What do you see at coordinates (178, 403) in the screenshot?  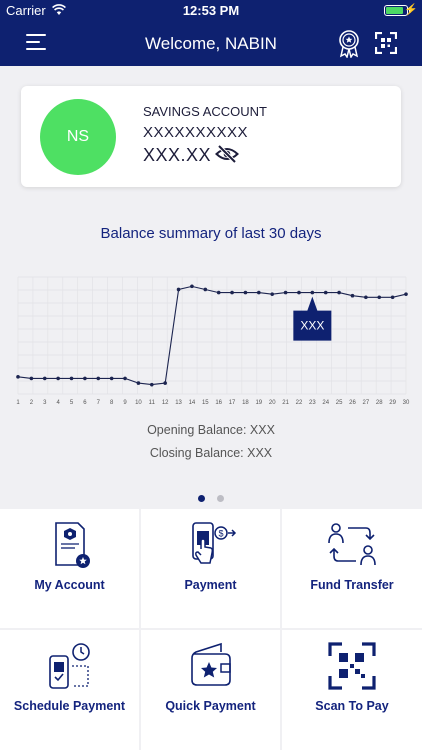 I see `x-tick-label: 13` at bounding box center [178, 403].